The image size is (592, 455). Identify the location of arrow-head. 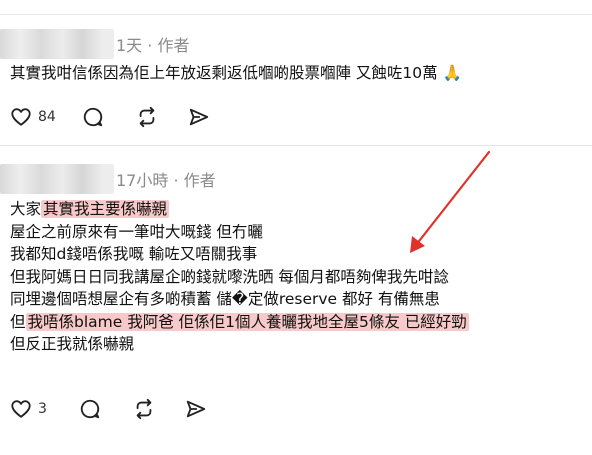
(417, 244).